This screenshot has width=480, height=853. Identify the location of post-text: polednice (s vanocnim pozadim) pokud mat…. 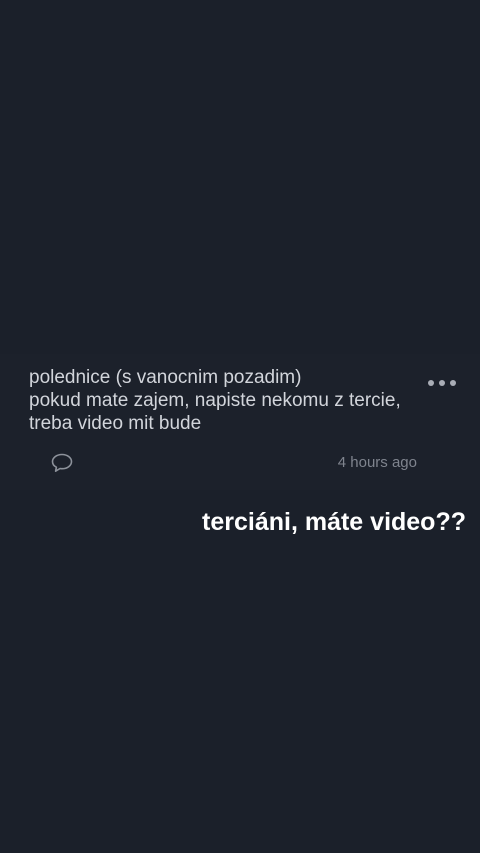
(226, 400).